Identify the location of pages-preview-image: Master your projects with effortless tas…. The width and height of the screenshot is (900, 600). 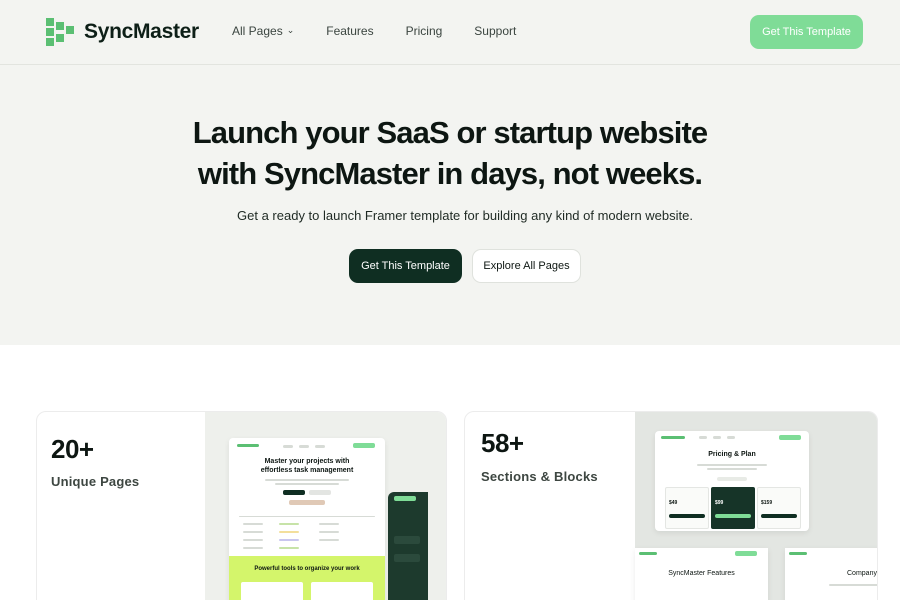
(325, 506).